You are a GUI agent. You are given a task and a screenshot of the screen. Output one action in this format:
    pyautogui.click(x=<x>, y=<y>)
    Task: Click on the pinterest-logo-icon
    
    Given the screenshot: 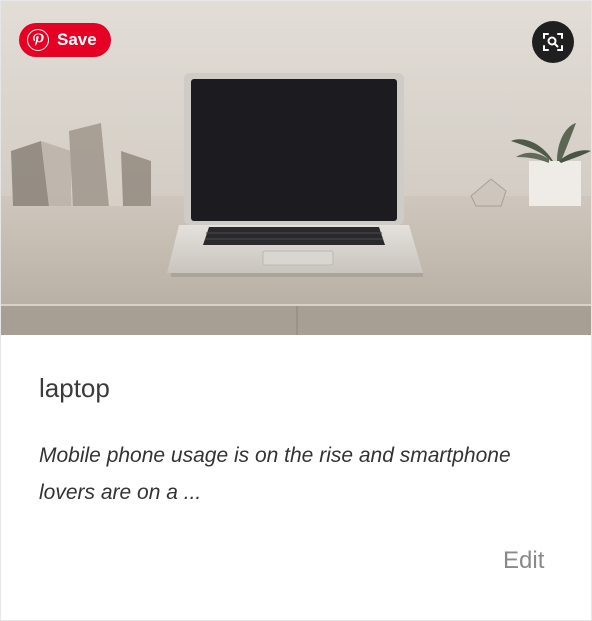 What is the action you would take?
    pyautogui.click(x=38, y=40)
    